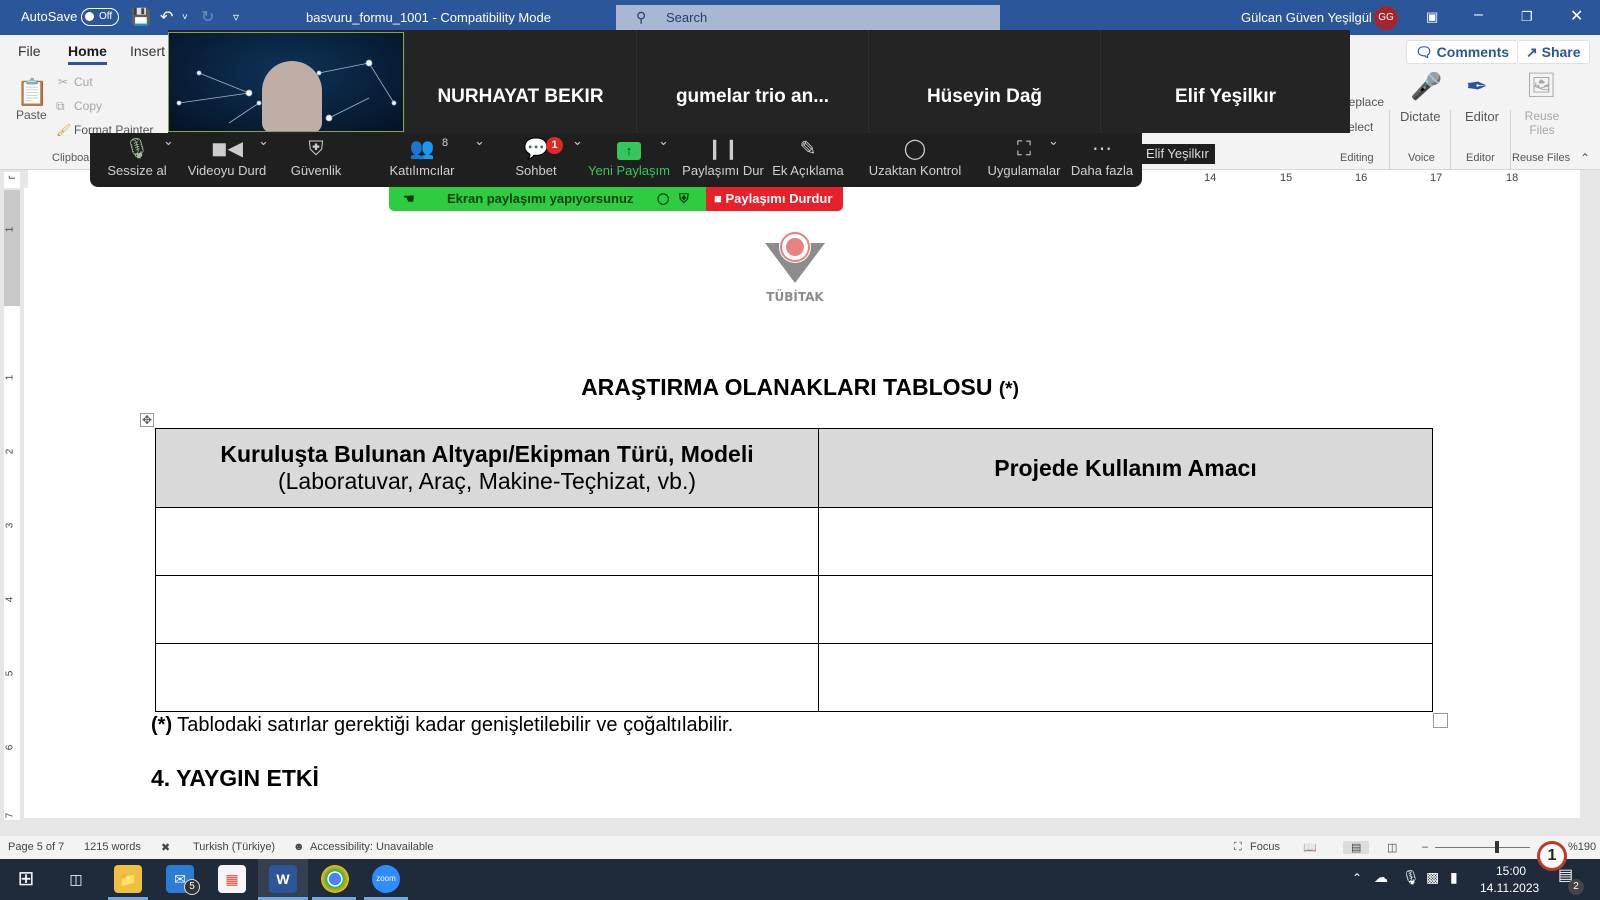 The height and width of the screenshot is (900, 1600). I want to click on remote-control-button: ◯ Uzaktan Kontrol, so click(915, 160).